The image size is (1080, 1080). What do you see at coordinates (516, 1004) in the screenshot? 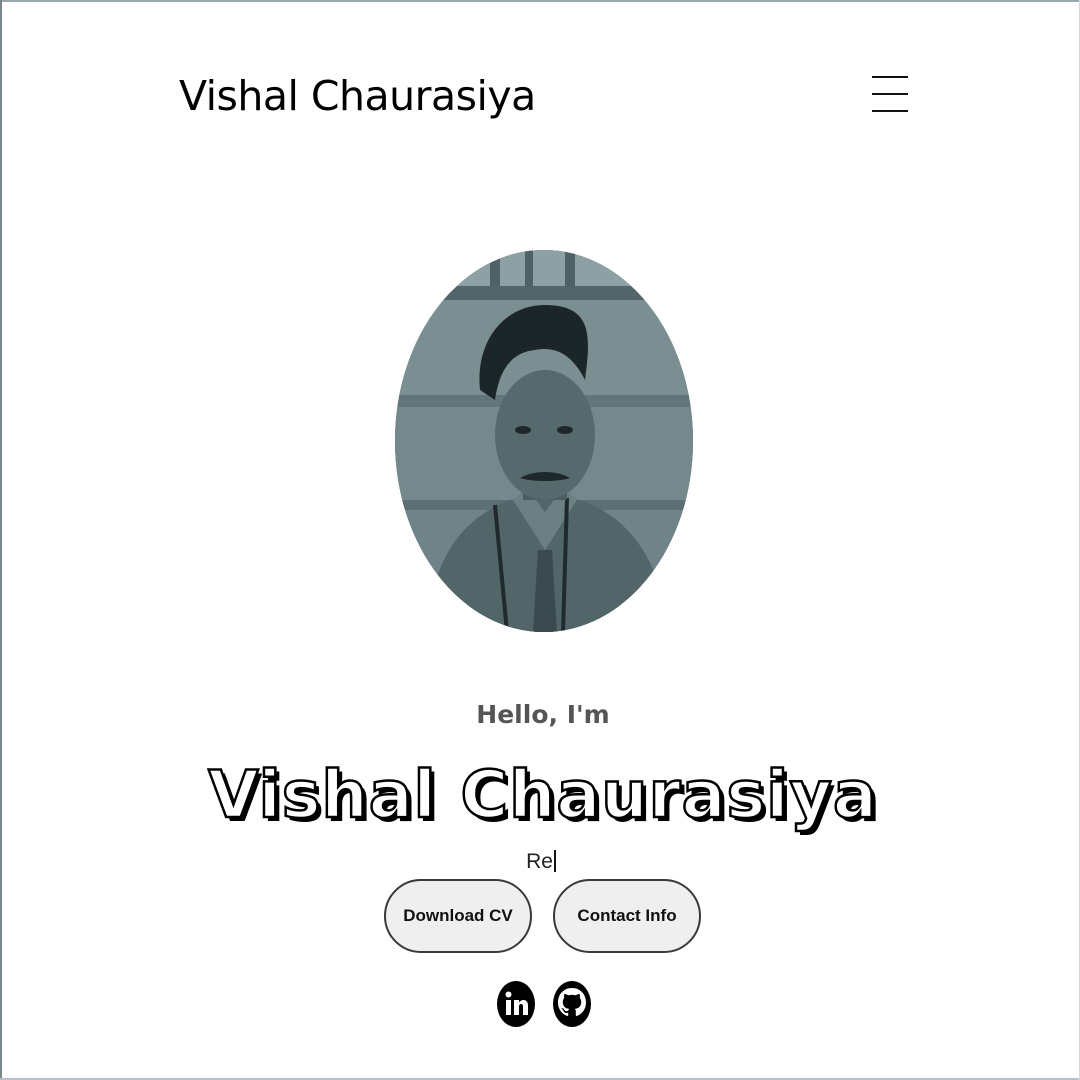
I see `linkedin-icon` at bounding box center [516, 1004].